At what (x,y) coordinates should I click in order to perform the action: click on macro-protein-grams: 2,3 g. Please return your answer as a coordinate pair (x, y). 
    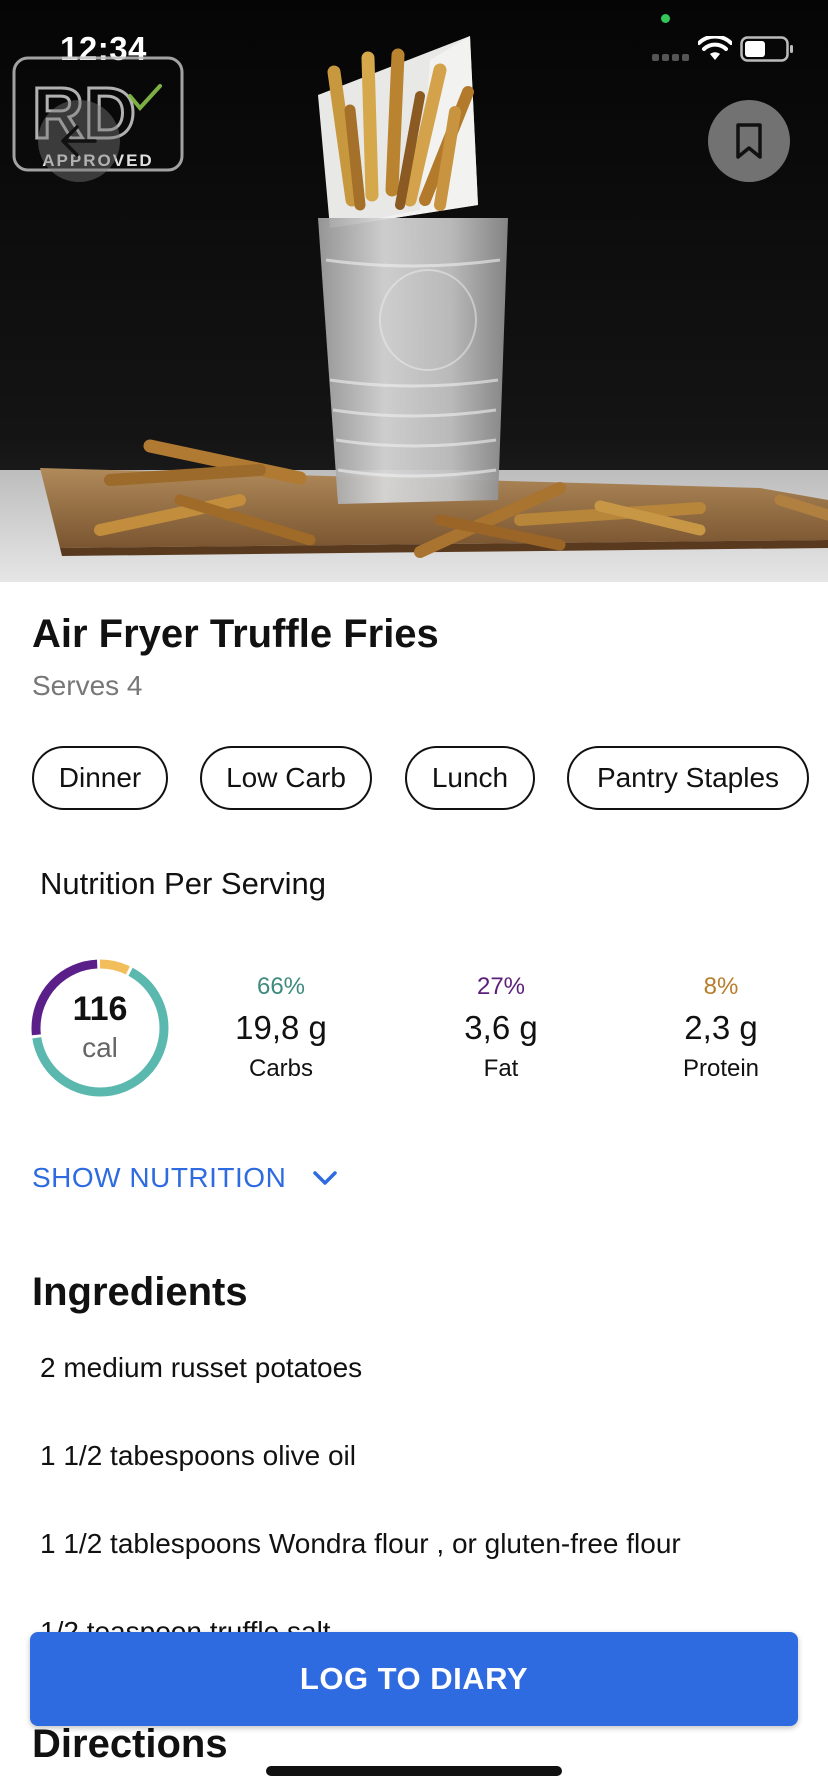
    Looking at the image, I should click on (721, 1027).